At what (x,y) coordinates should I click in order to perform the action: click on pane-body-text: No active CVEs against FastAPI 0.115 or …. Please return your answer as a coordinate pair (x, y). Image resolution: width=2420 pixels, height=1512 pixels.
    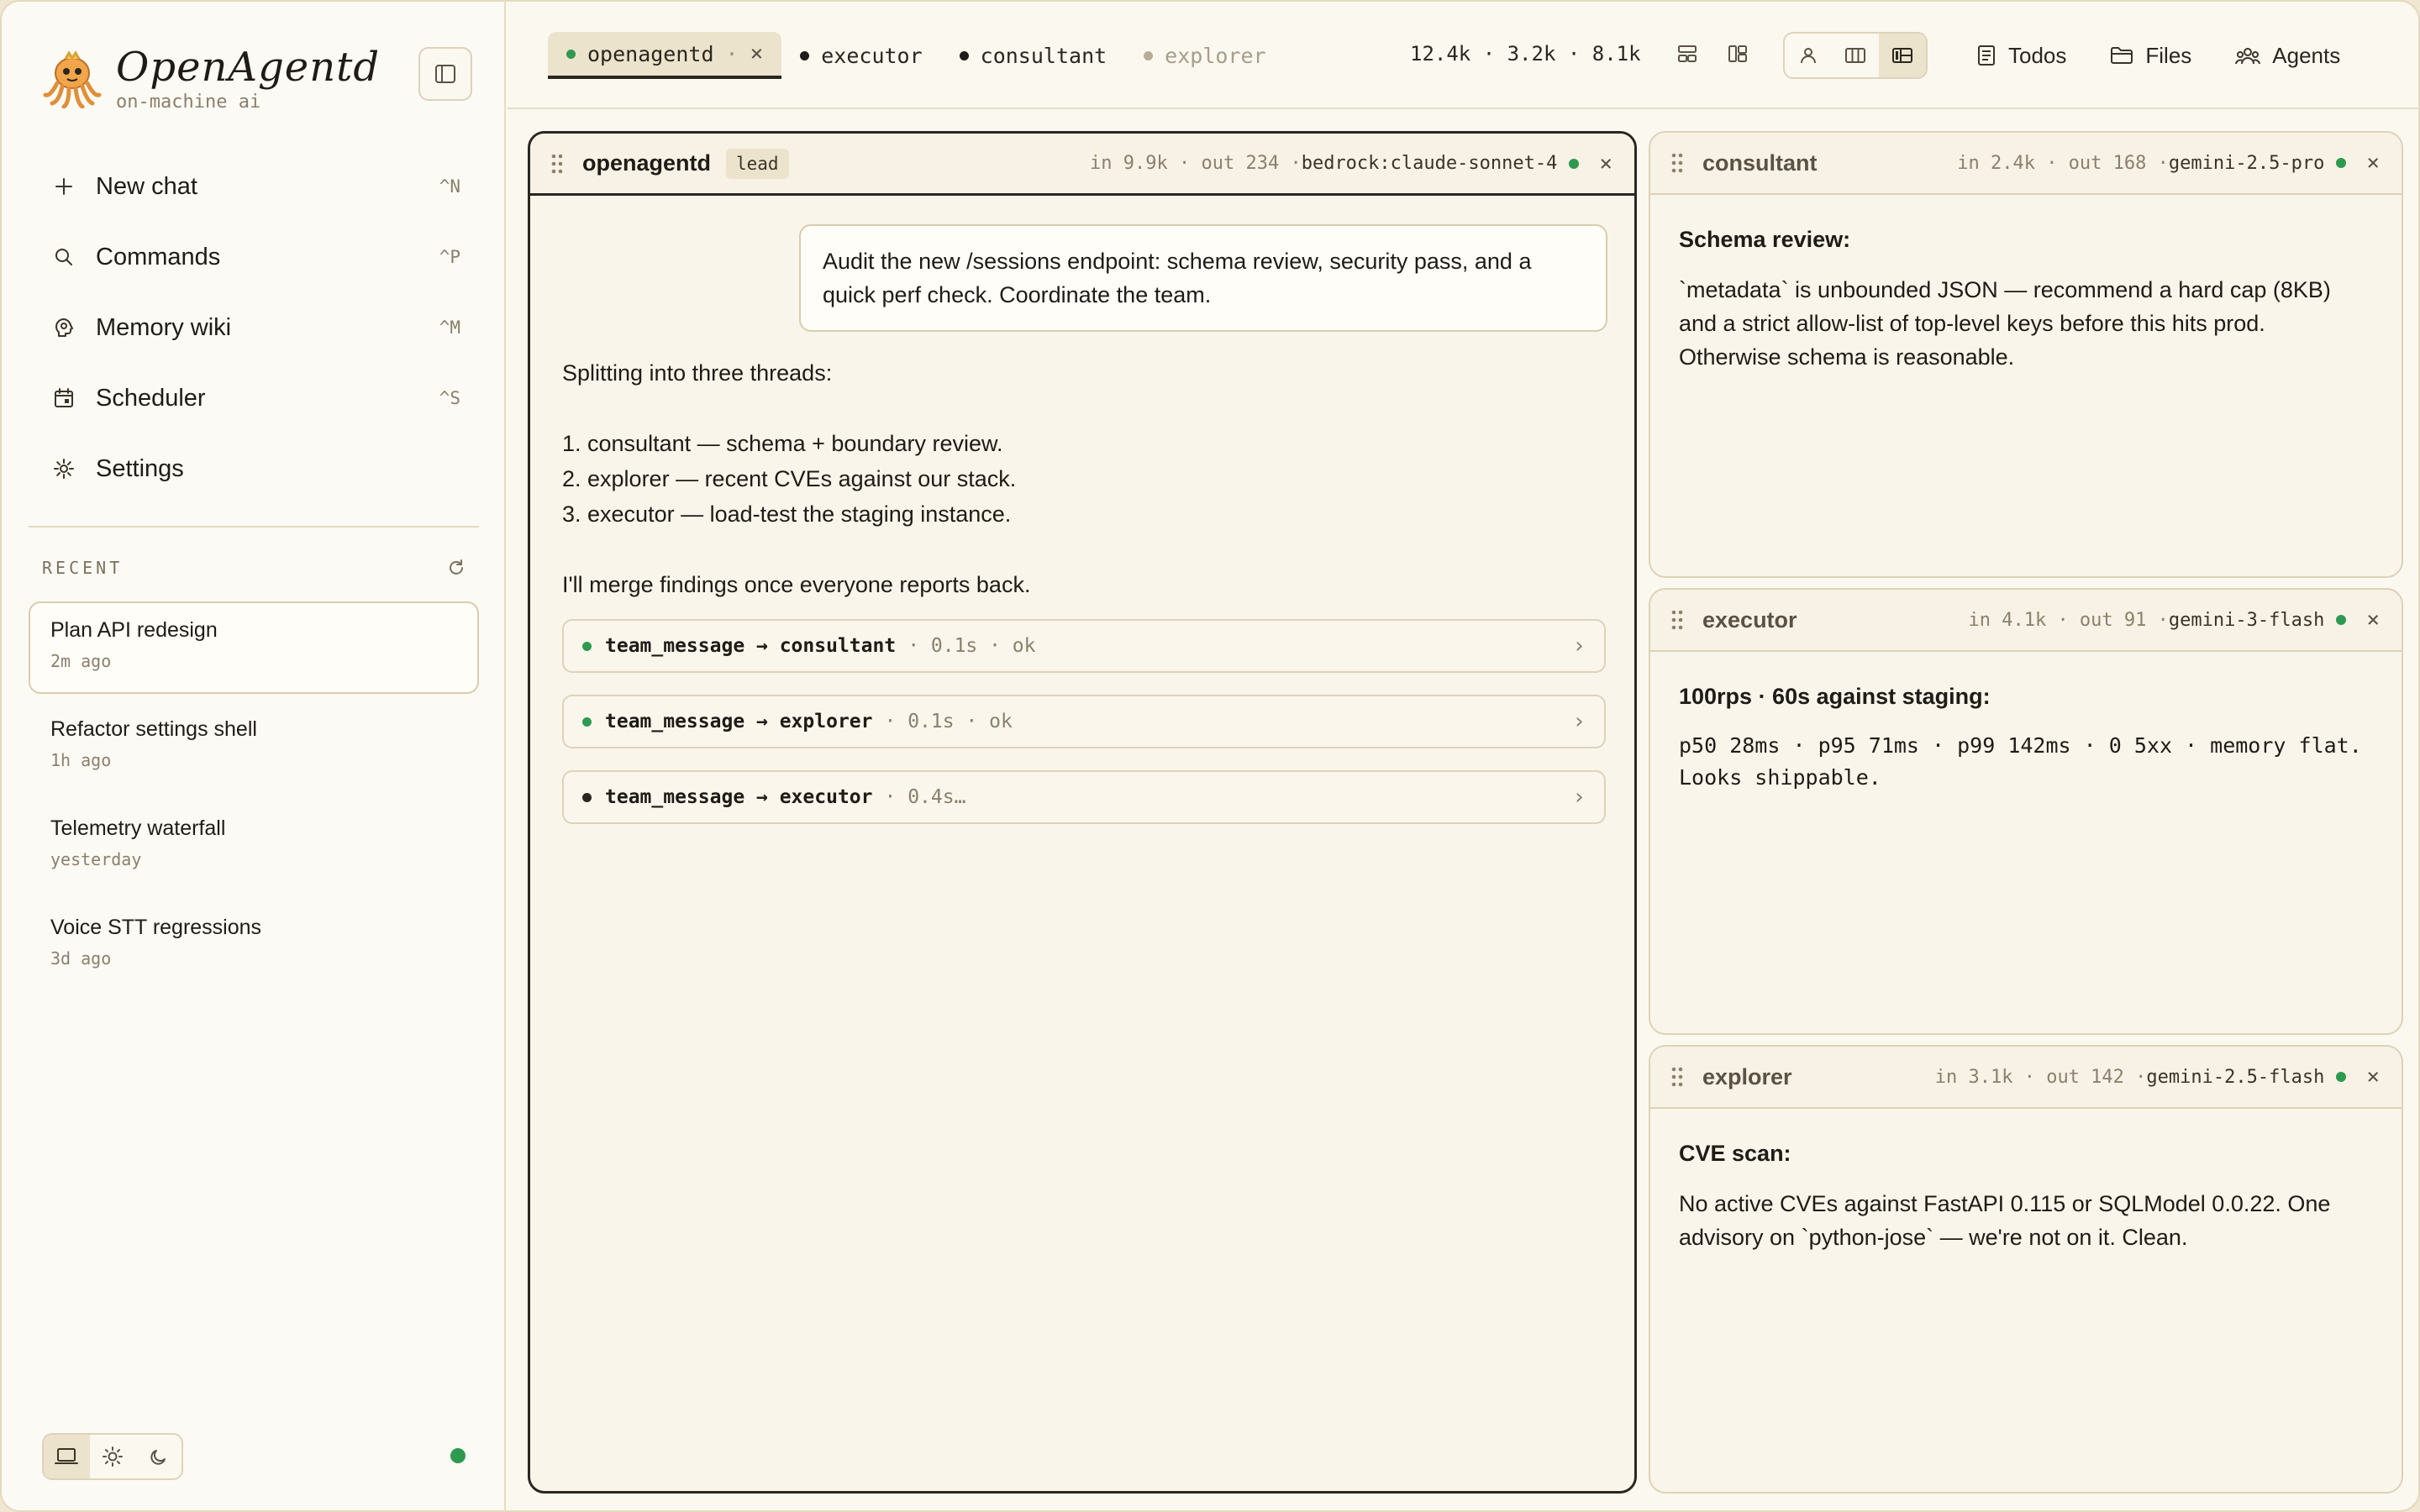
    Looking at the image, I should click on (2005, 1220).